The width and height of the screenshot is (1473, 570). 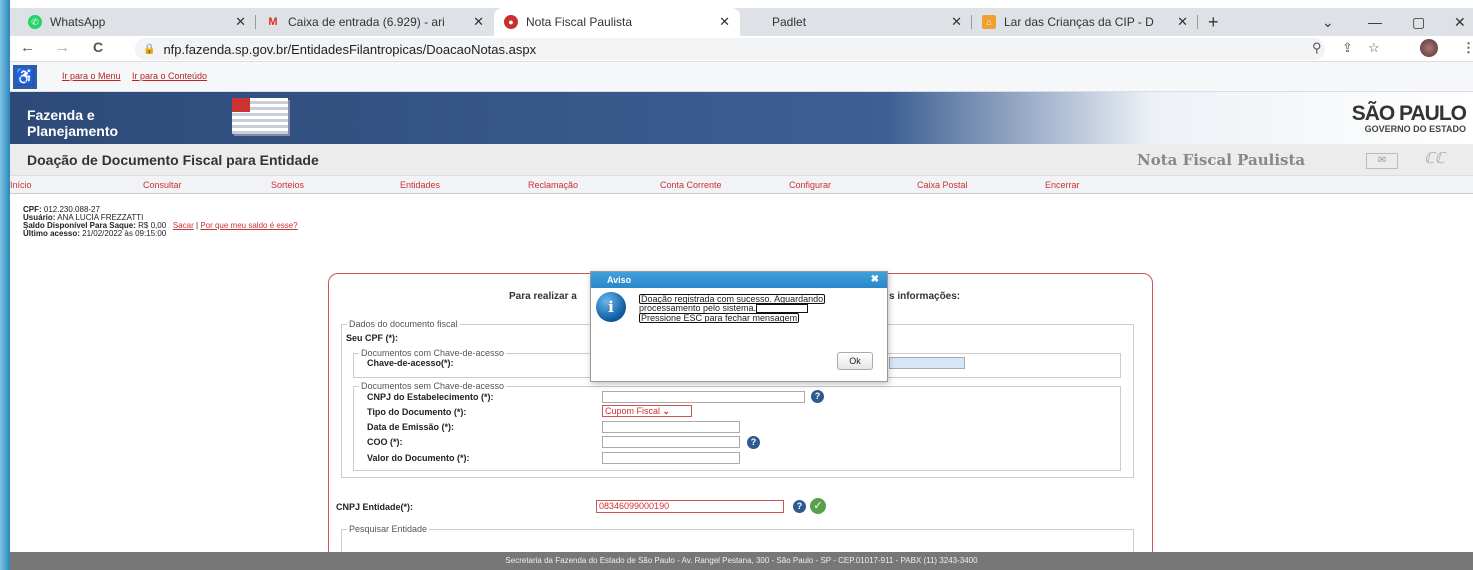 What do you see at coordinates (553, 185) in the screenshot?
I see `menu-item-reclamacao: Reclamação` at bounding box center [553, 185].